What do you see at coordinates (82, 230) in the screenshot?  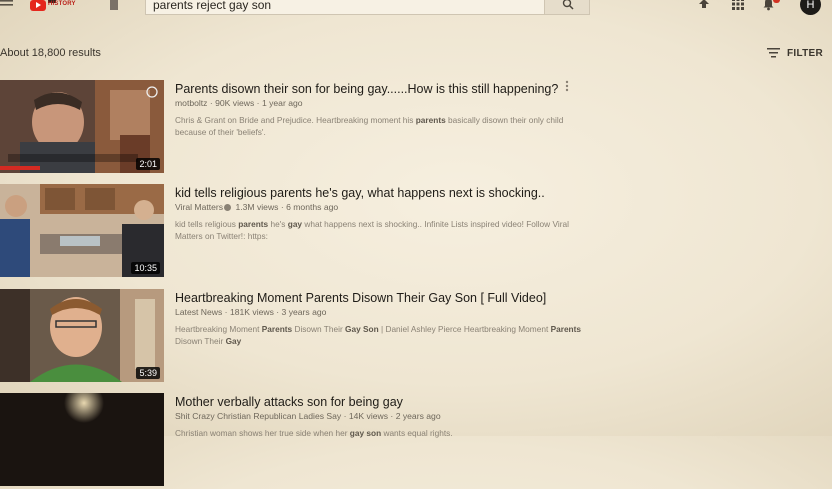 I see `video-thumbnail: 10:35` at bounding box center [82, 230].